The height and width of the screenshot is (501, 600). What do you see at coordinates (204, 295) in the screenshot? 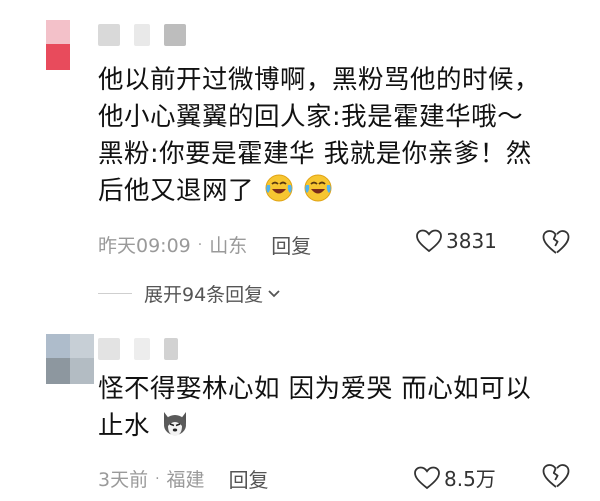
I see `expand-replies-label: 展开94条回复` at bounding box center [204, 295].